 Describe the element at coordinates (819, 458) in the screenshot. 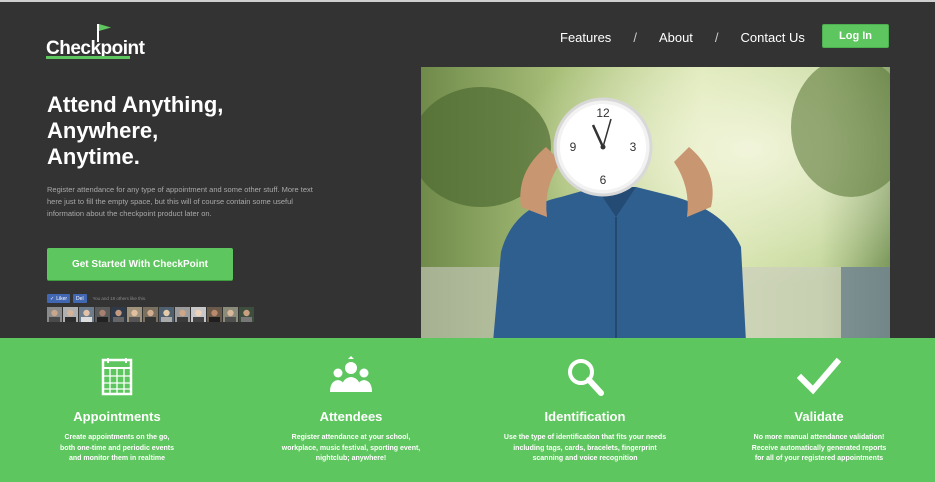

I see `feature-desc-line: for all of your registered appointments` at that location.